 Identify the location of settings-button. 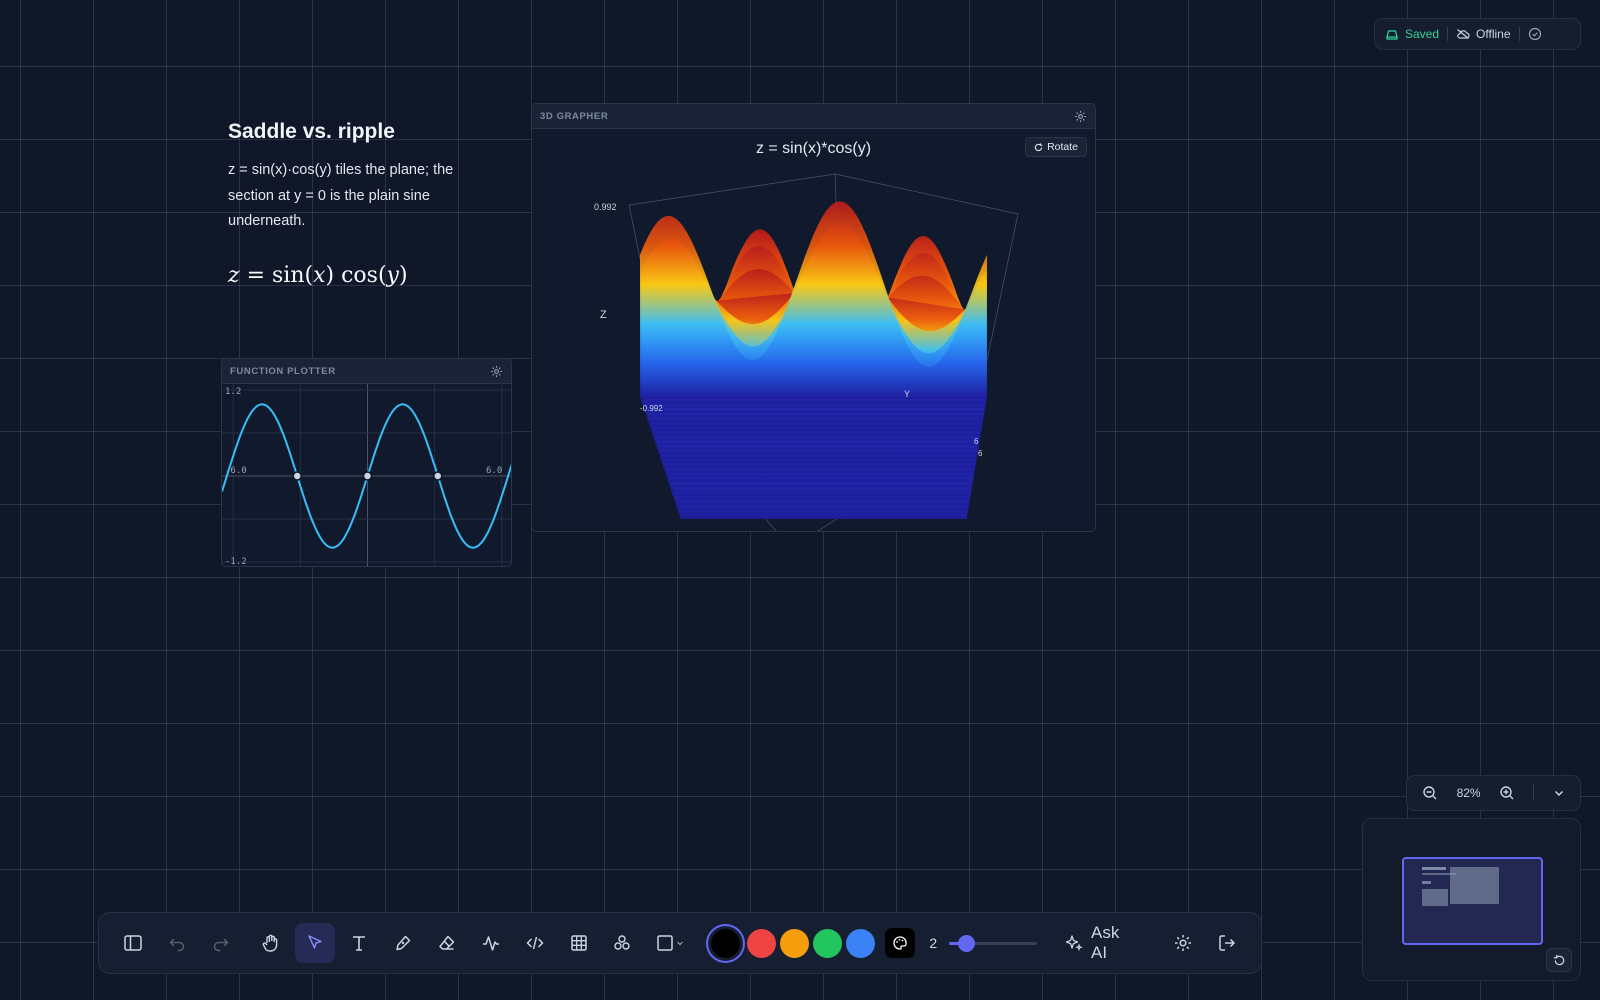
(1183, 943).